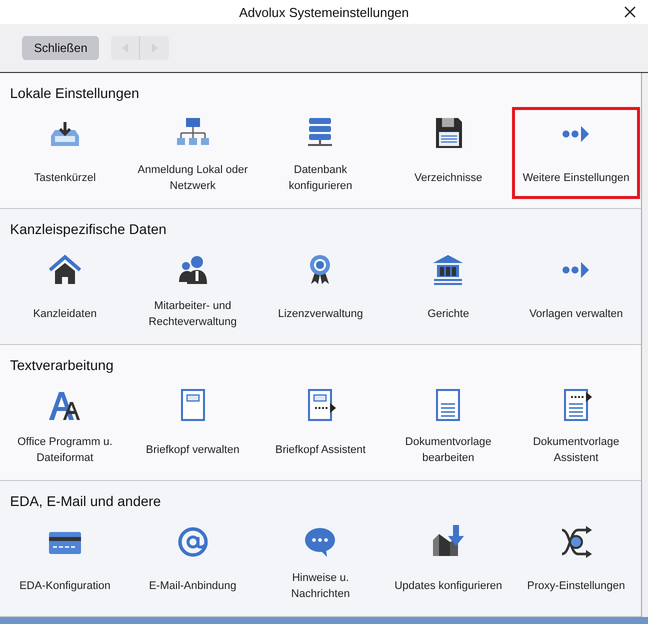  Describe the element at coordinates (448, 153) in the screenshot. I see `settings-item: Verzeichnisse` at that location.